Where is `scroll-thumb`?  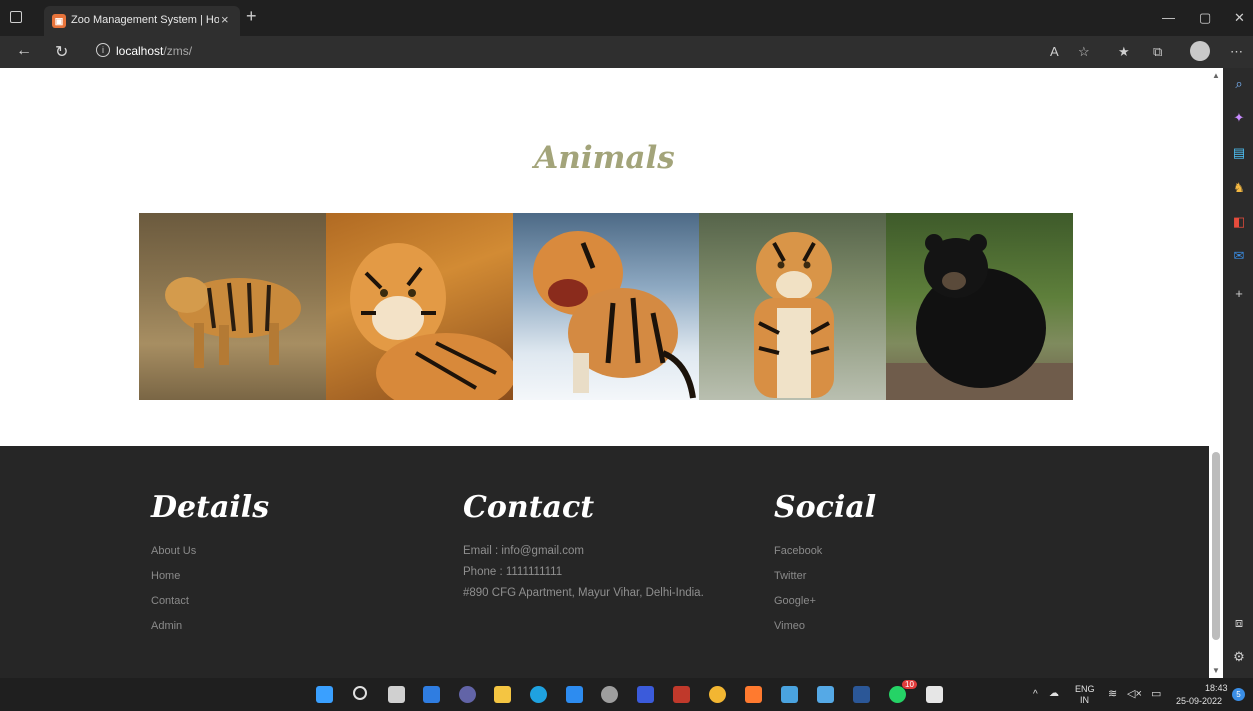 scroll-thumb is located at coordinates (1216, 546).